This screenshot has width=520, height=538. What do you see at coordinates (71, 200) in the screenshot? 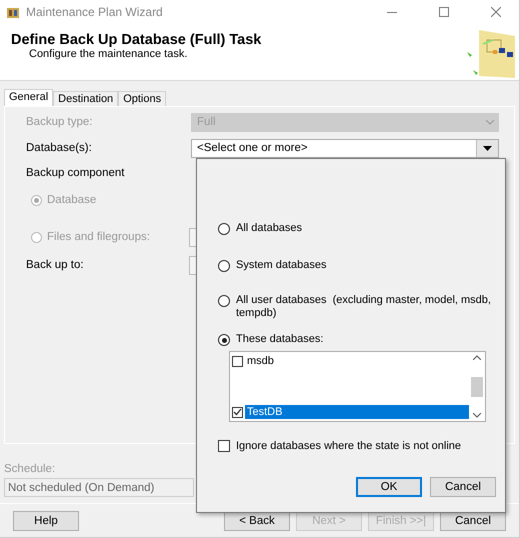
I see `radio-label: Database` at bounding box center [71, 200].